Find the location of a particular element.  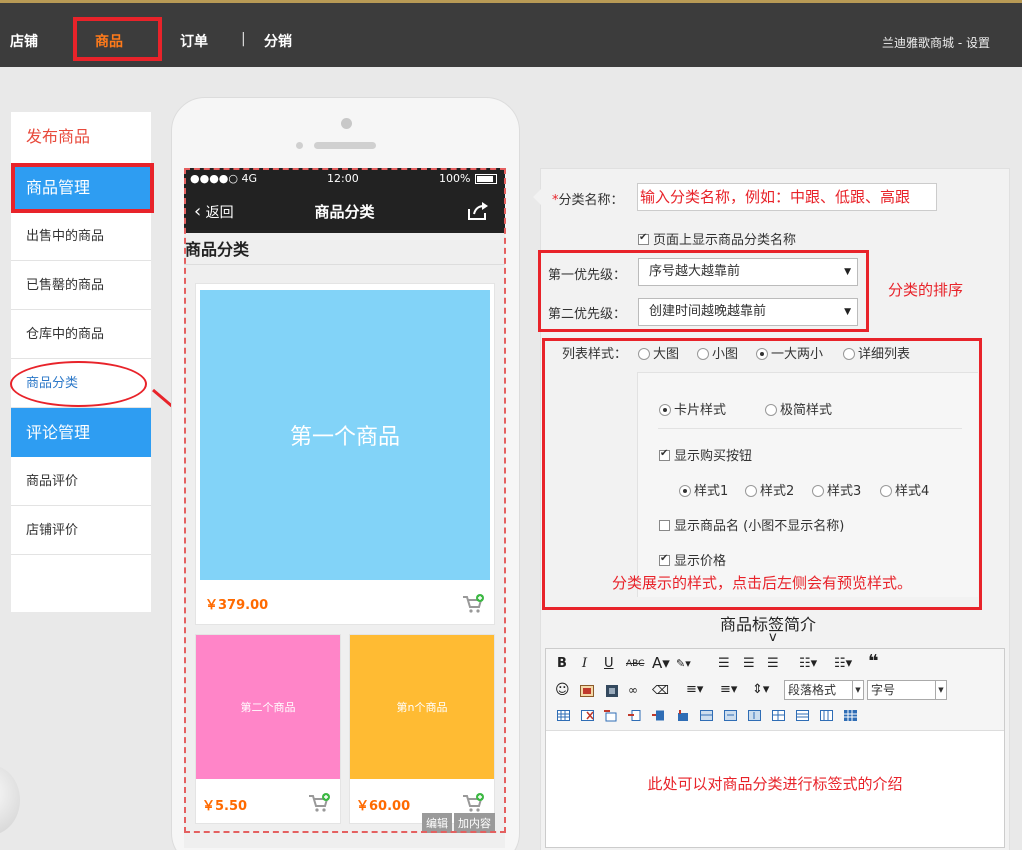

emoji-icon: ☺ is located at coordinates (562, 690).